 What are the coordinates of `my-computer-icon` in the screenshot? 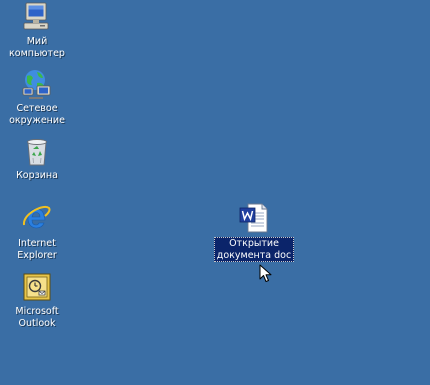 It's located at (37, 17).